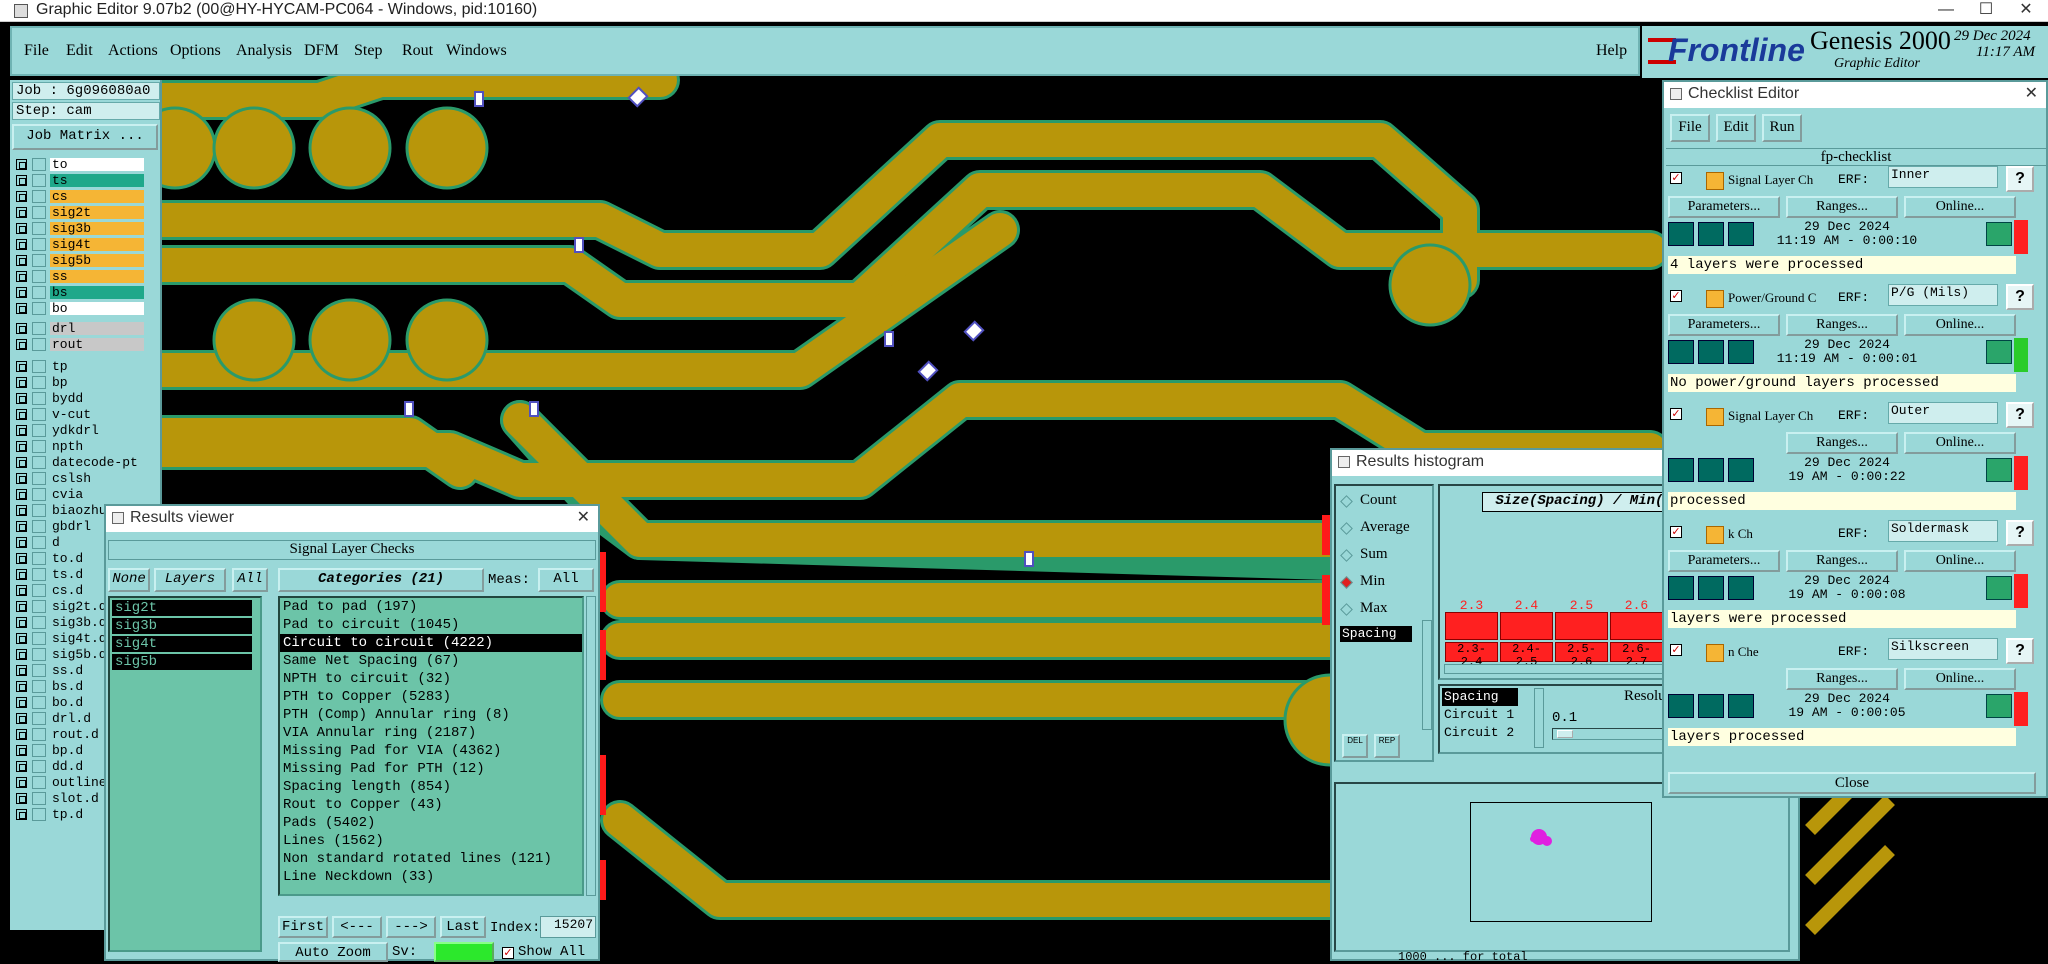  I want to click on layer-row-to: to, so click(79, 165).